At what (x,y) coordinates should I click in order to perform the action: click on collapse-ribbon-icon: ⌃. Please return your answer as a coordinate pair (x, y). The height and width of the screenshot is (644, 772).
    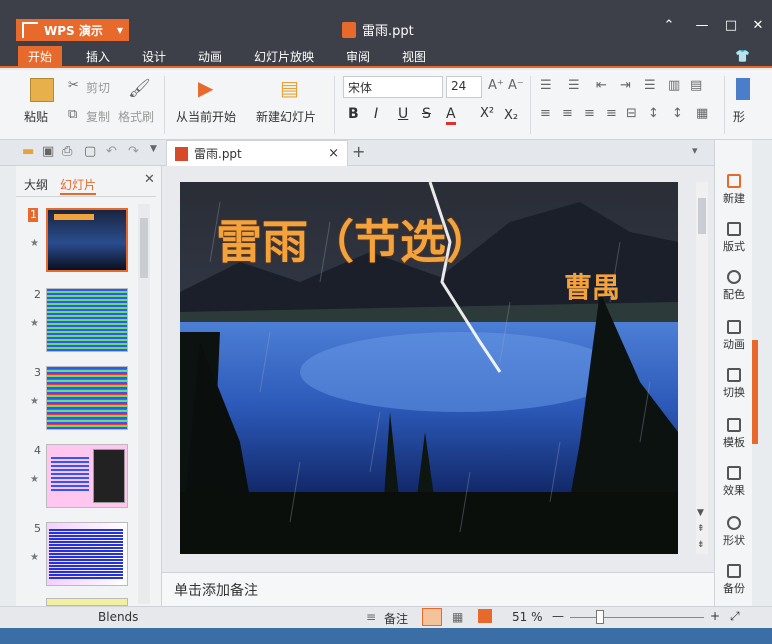
    Looking at the image, I should click on (669, 25).